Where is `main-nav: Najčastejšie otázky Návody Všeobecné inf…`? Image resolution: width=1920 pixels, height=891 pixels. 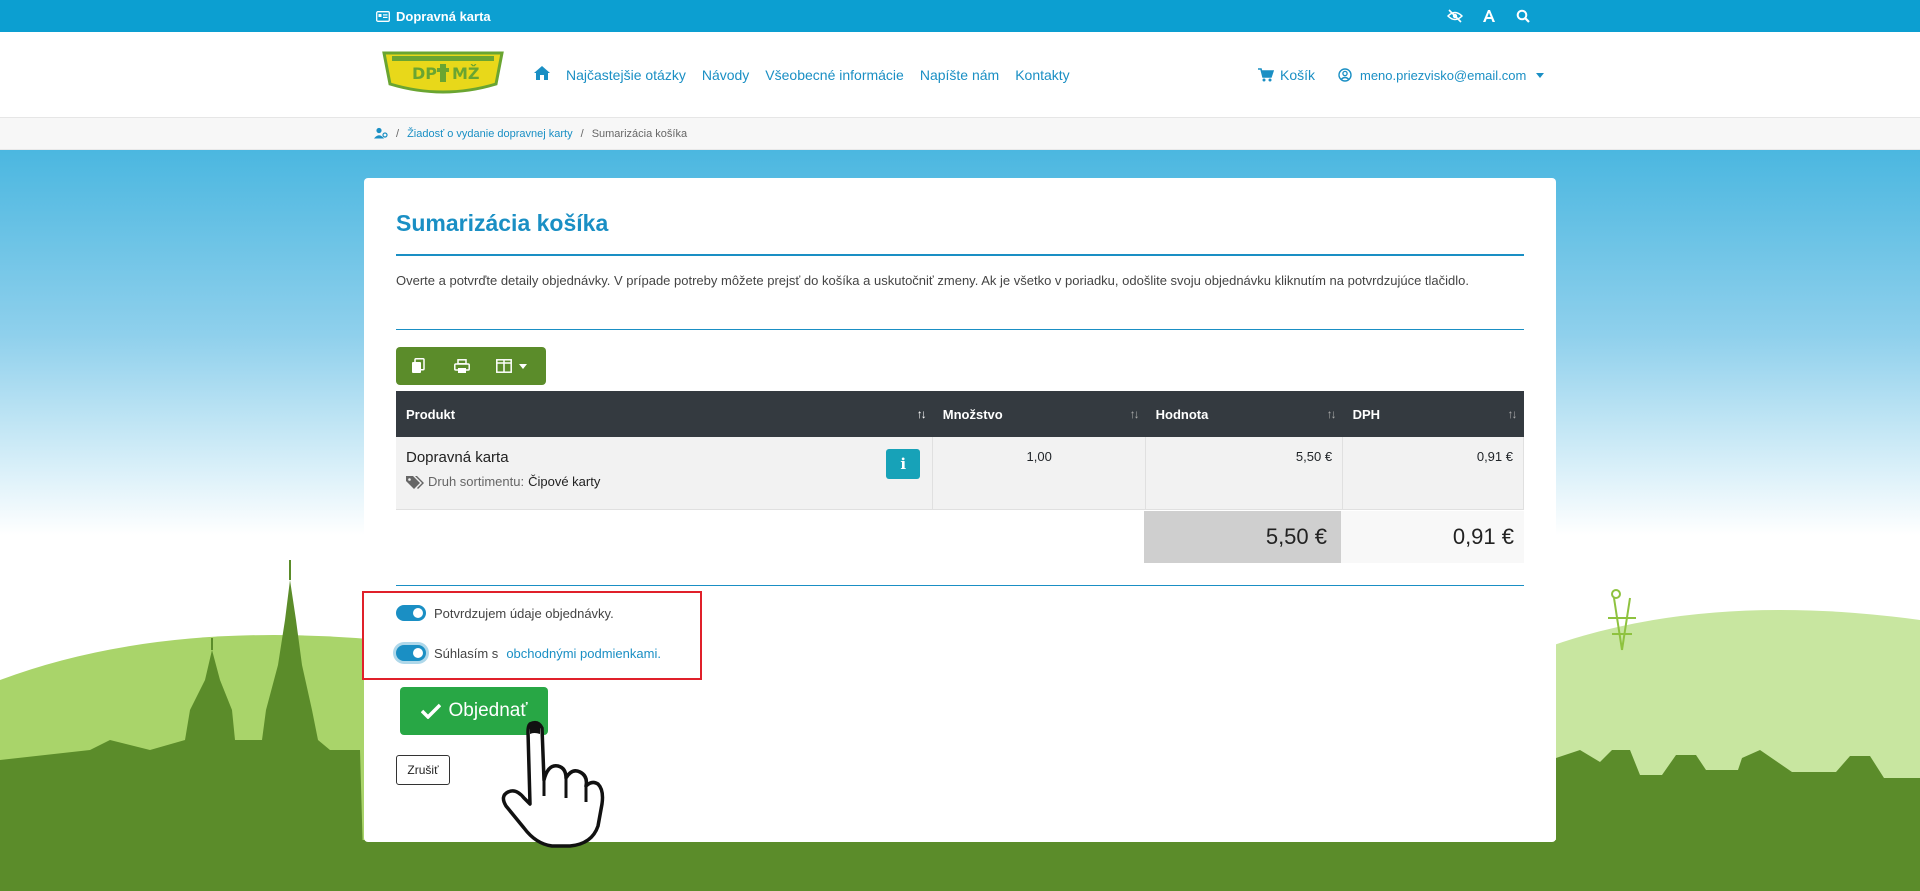
main-nav: Najčastejšie otázky Návody Všeobecné inf… is located at coordinates (802, 75).